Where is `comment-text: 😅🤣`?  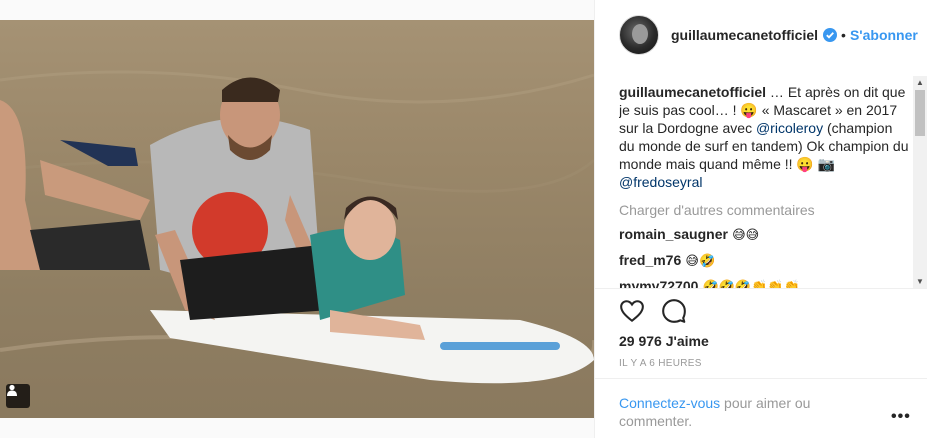
comment-text: 😅🤣 is located at coordinates (698, 261).